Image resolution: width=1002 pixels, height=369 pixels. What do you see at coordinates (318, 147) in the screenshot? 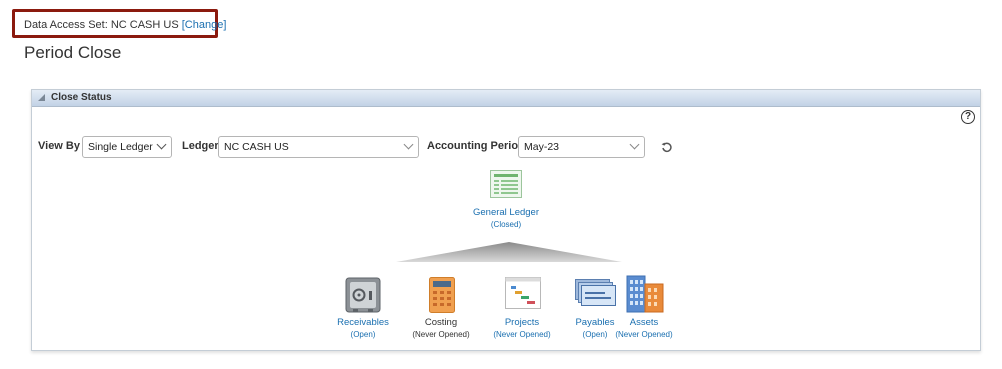
I see `ledger-select: NC CASH US` at bounding box center [318, 147].